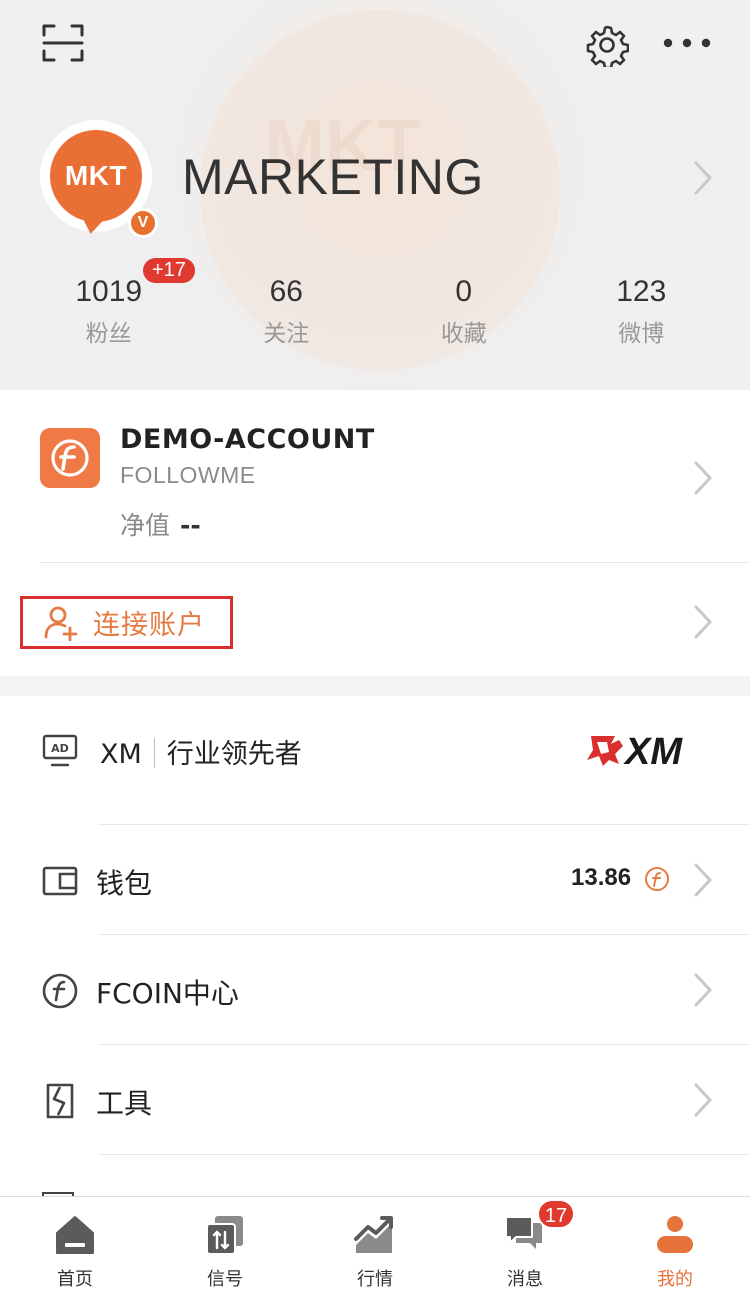 This screenshot has width=750, height=1294. I want to click on stat-label: 收藏, so click(463, 334).